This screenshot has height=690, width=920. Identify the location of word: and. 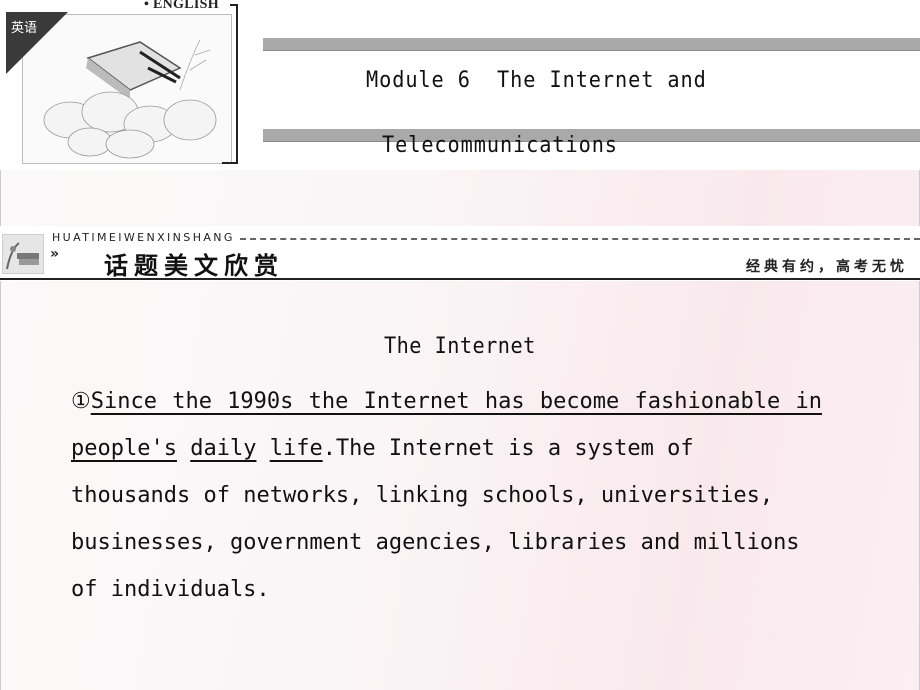
(660, 542).